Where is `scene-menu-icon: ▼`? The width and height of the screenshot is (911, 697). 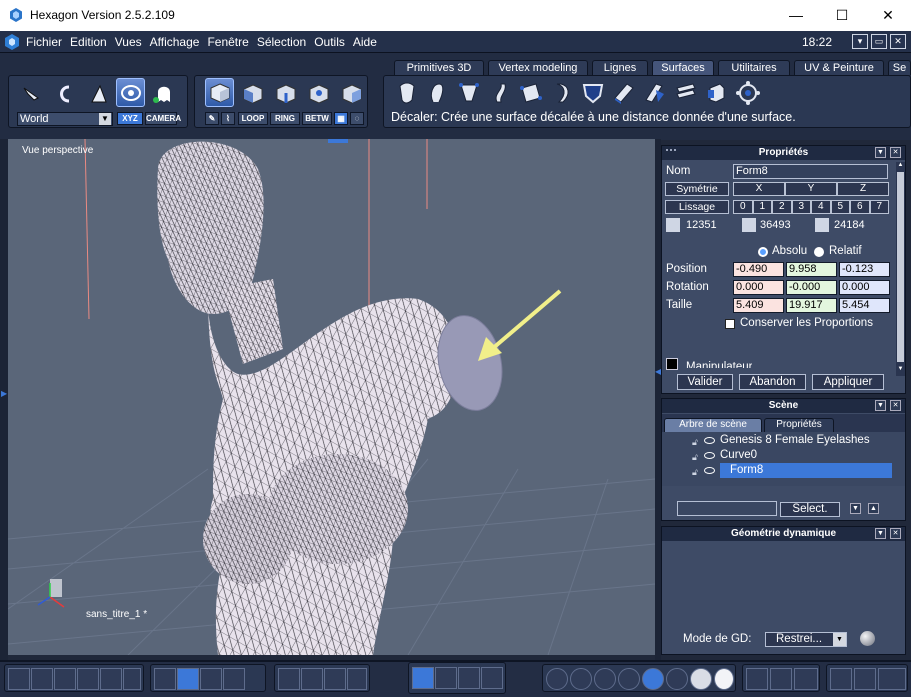
scene-menu-icon: ▼ is located at coordinates (880, 405).